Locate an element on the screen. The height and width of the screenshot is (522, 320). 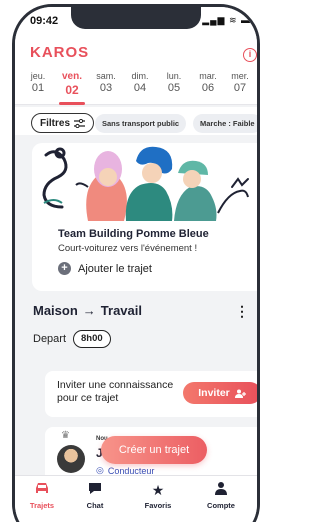
day-item: jeu. 01 is located at coordinates (38, 82).